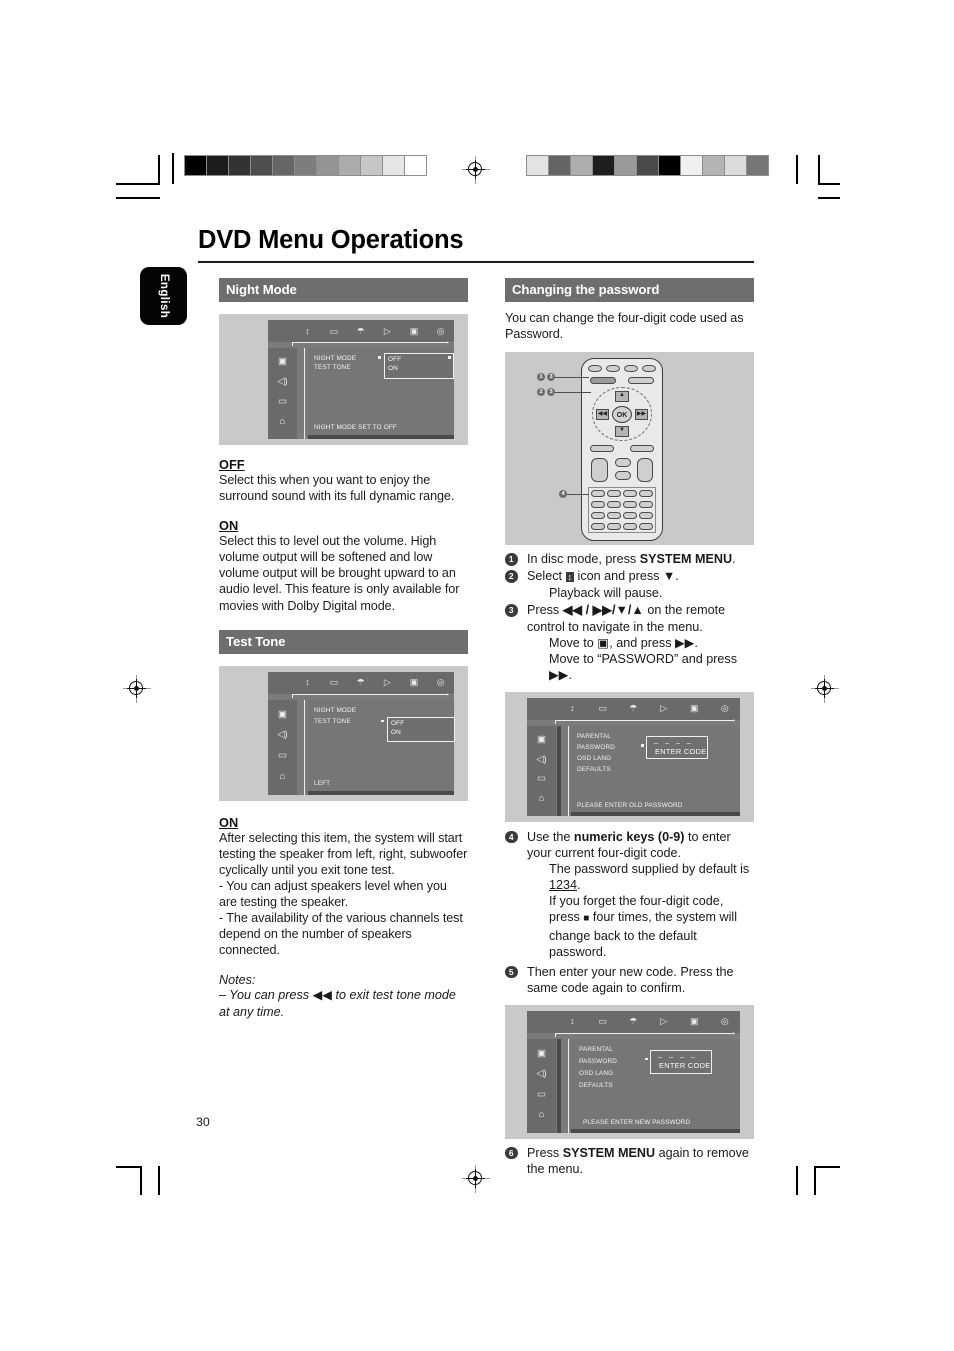 This screenshot has width=954, height=1351. What do you see at coordinates (641, 381) in the screenshot?
I see `remote-button-disc-menu` at bounding box center [641, 381].